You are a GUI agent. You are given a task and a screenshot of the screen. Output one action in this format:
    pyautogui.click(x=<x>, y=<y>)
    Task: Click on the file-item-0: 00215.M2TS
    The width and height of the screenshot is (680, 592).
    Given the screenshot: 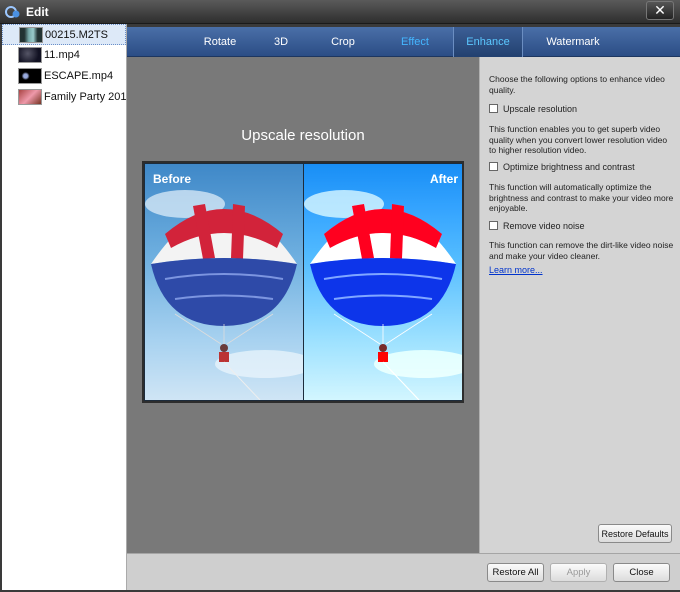 What is the action you would take?
    pyautogui.click(x=64, y=34)
    